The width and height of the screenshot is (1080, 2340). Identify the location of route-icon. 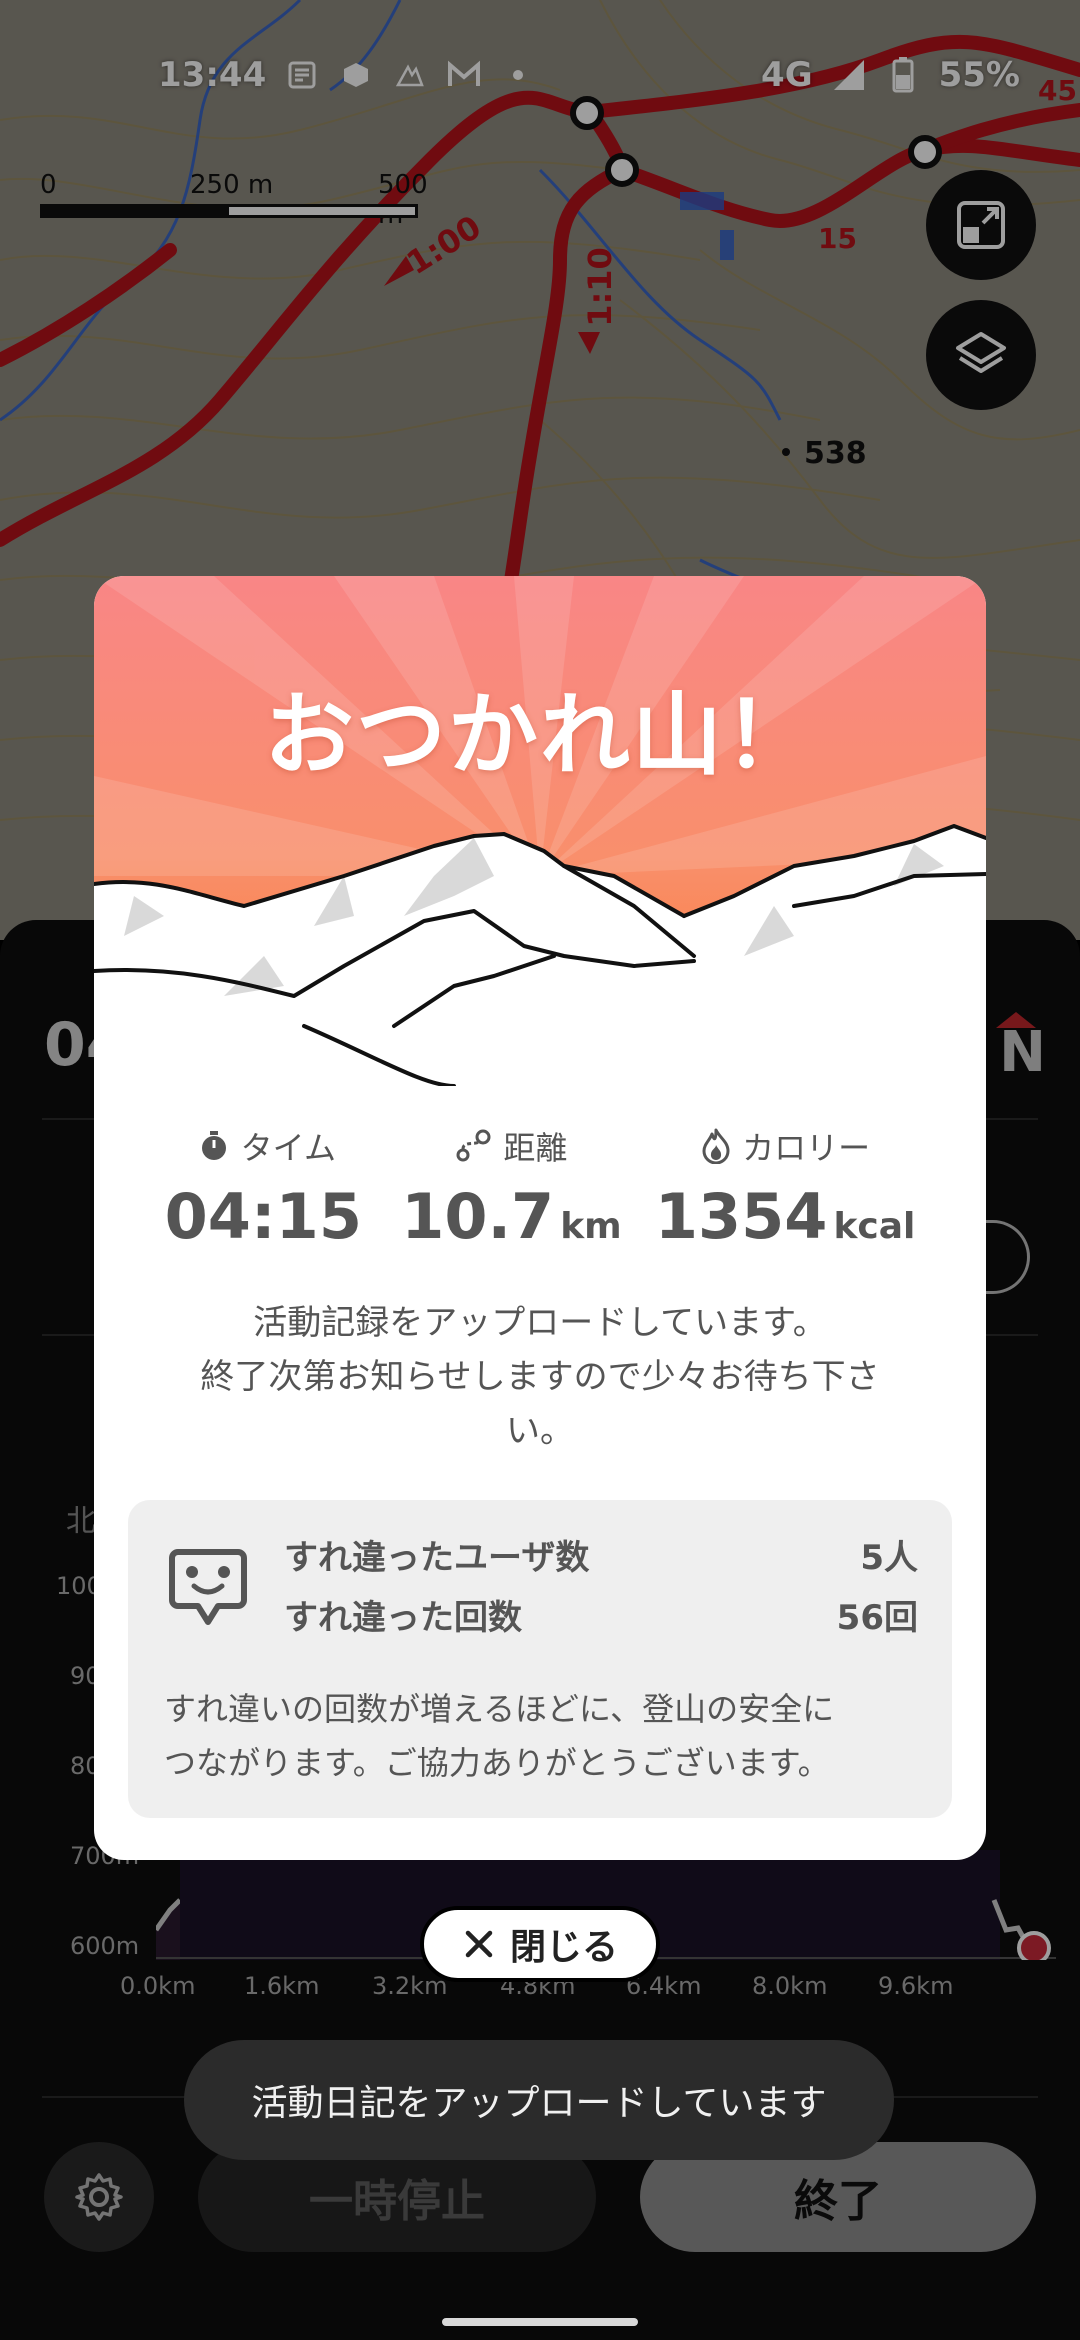
(473, 1145).